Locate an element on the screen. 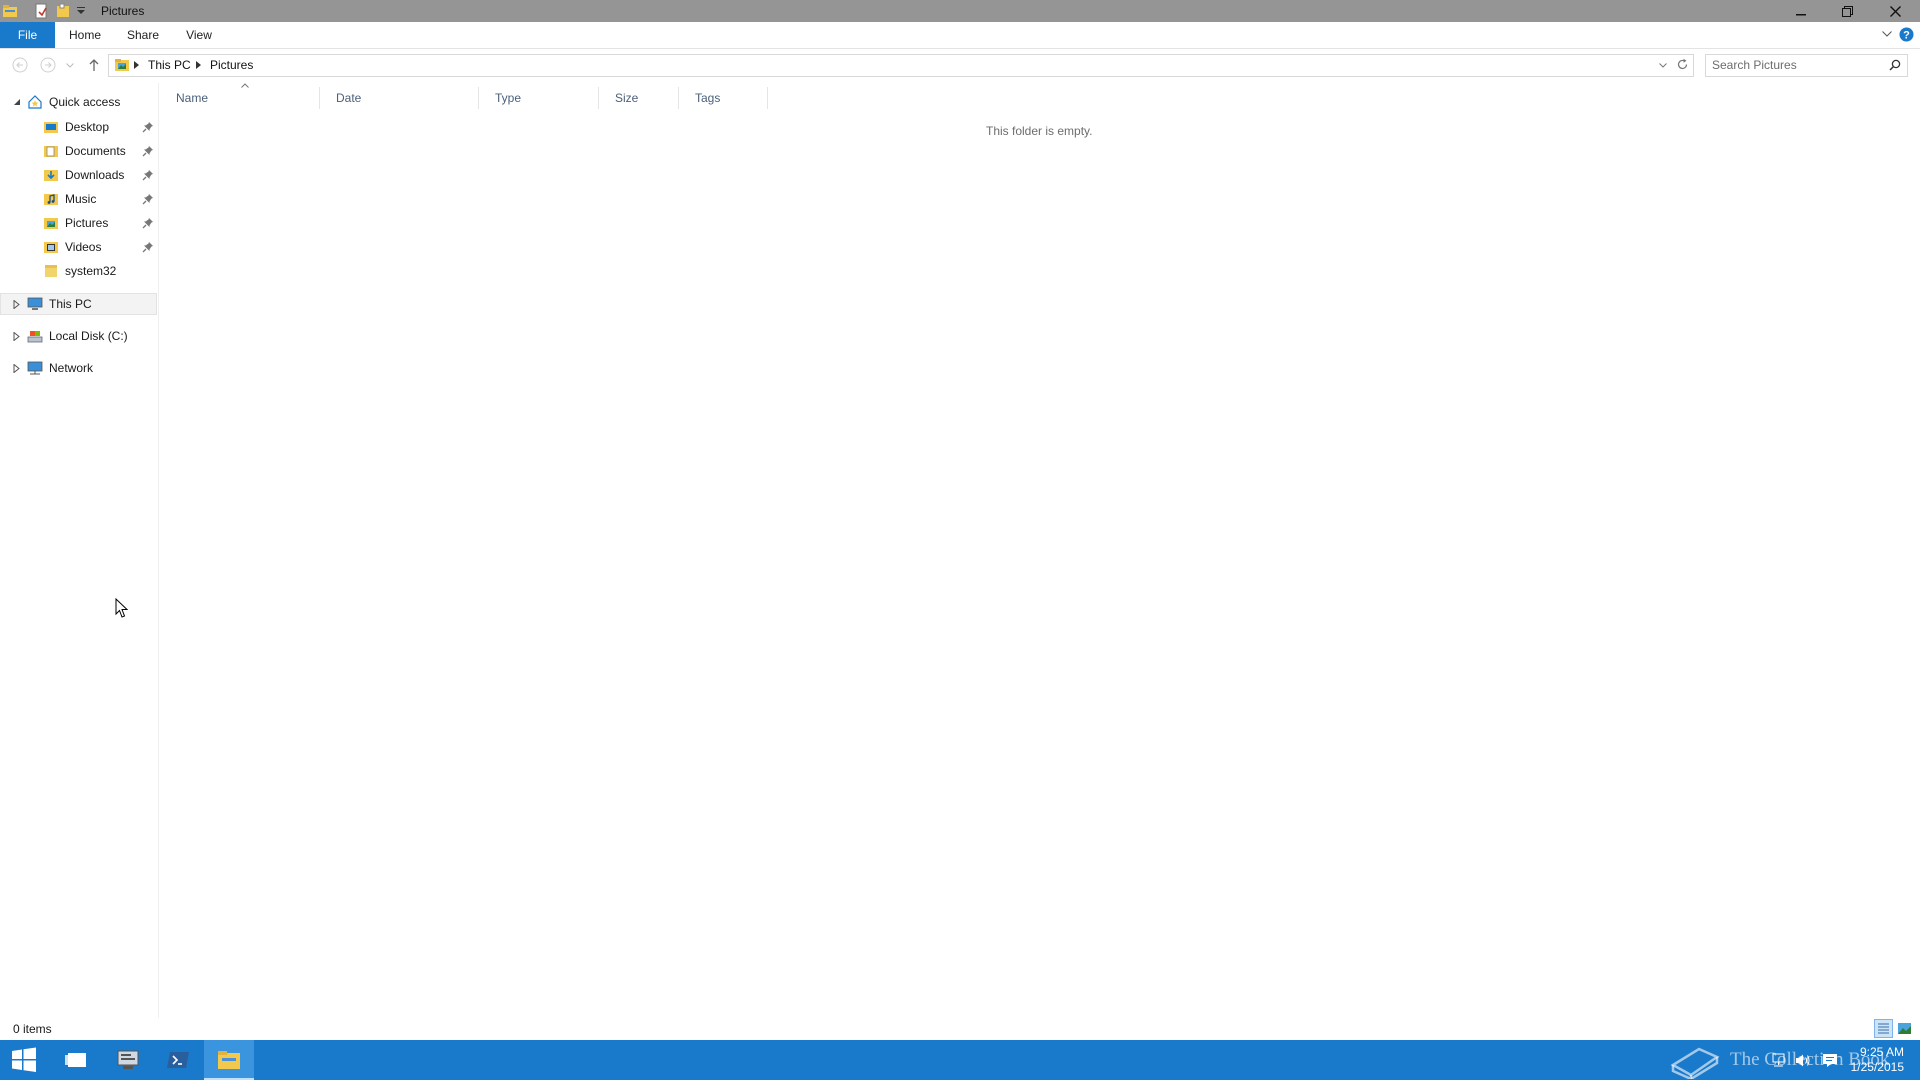 The height and width of the screenshot is (1080, 1920). ribbon-tabs: File Home Share View ? is located at coordinates (960, 35).